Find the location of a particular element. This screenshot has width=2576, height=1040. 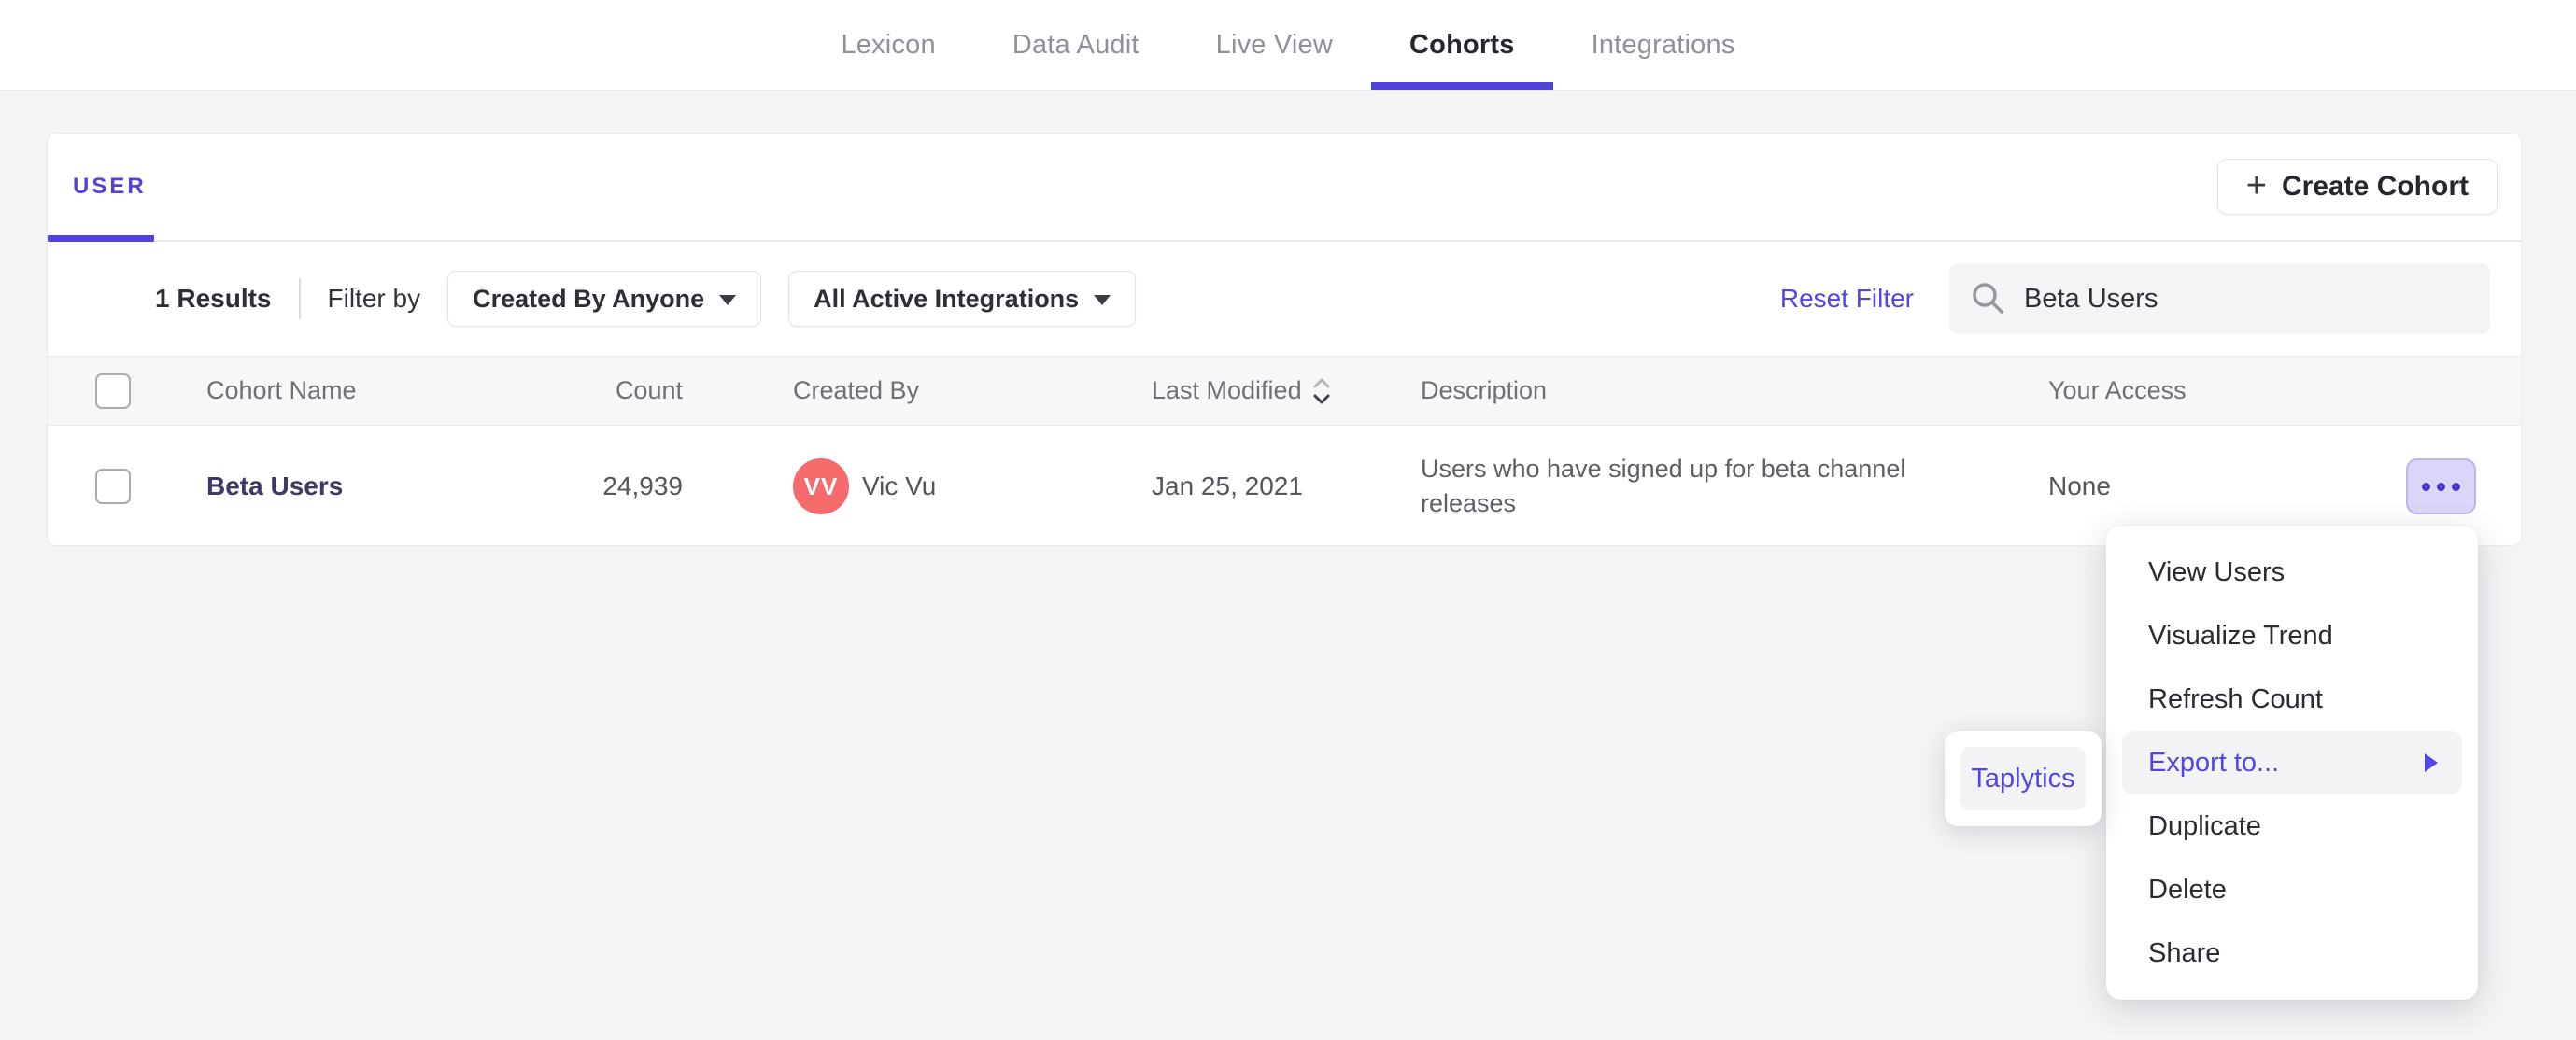

nav-tab-lexicon: Lexicon is located at coordinates (887, 45).